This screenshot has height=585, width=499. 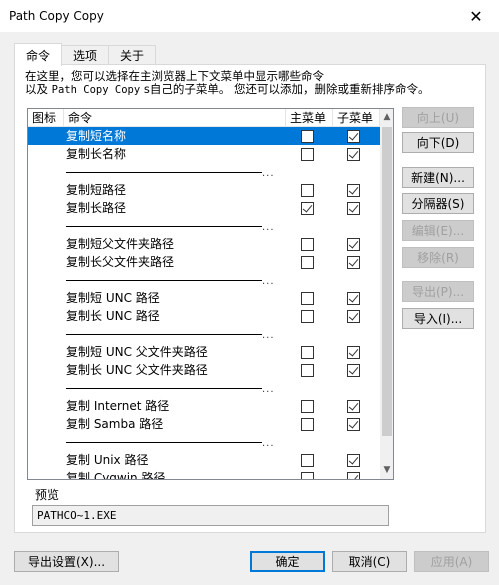 What do you see at coordinates (85, 55) in the screenshot?
I see `tab-options: 选项` at bounding box center [85, 55].